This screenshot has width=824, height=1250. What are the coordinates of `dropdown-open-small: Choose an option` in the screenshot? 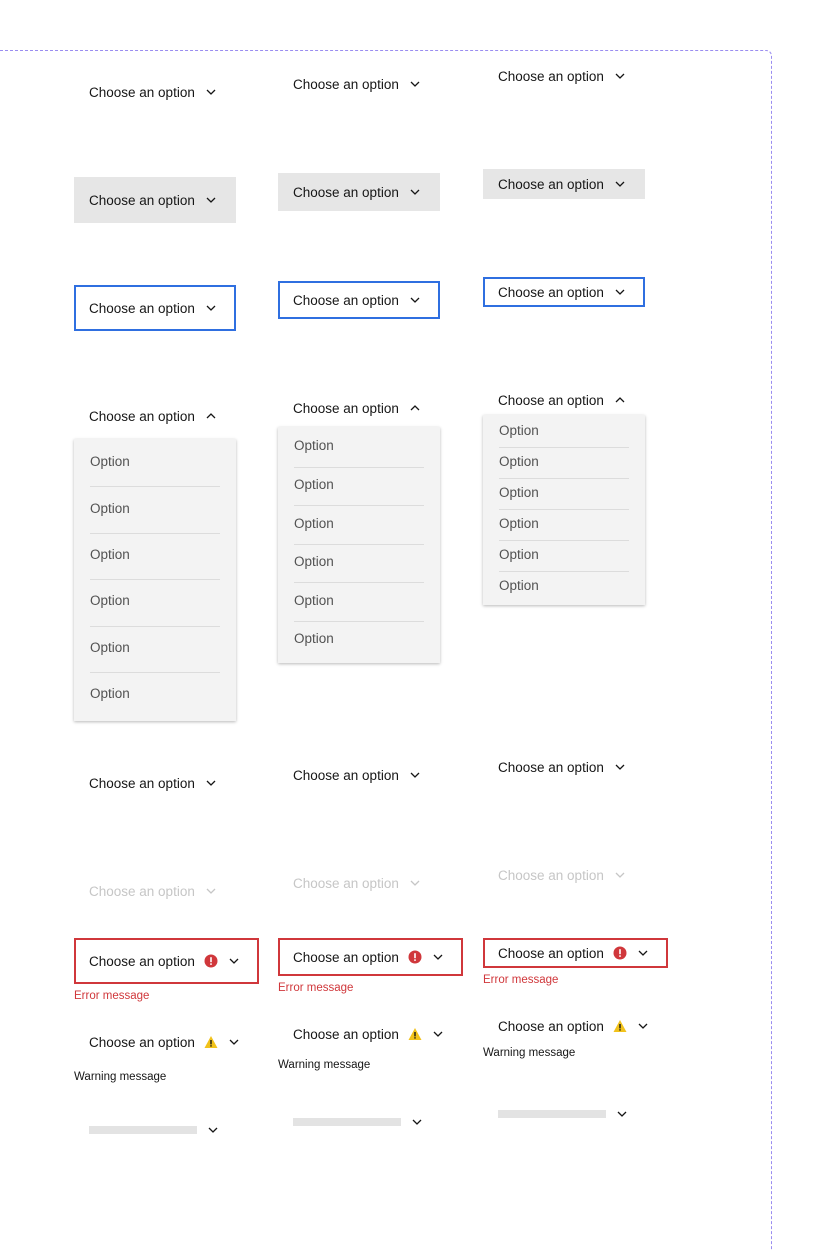 It's located at (562, 400).